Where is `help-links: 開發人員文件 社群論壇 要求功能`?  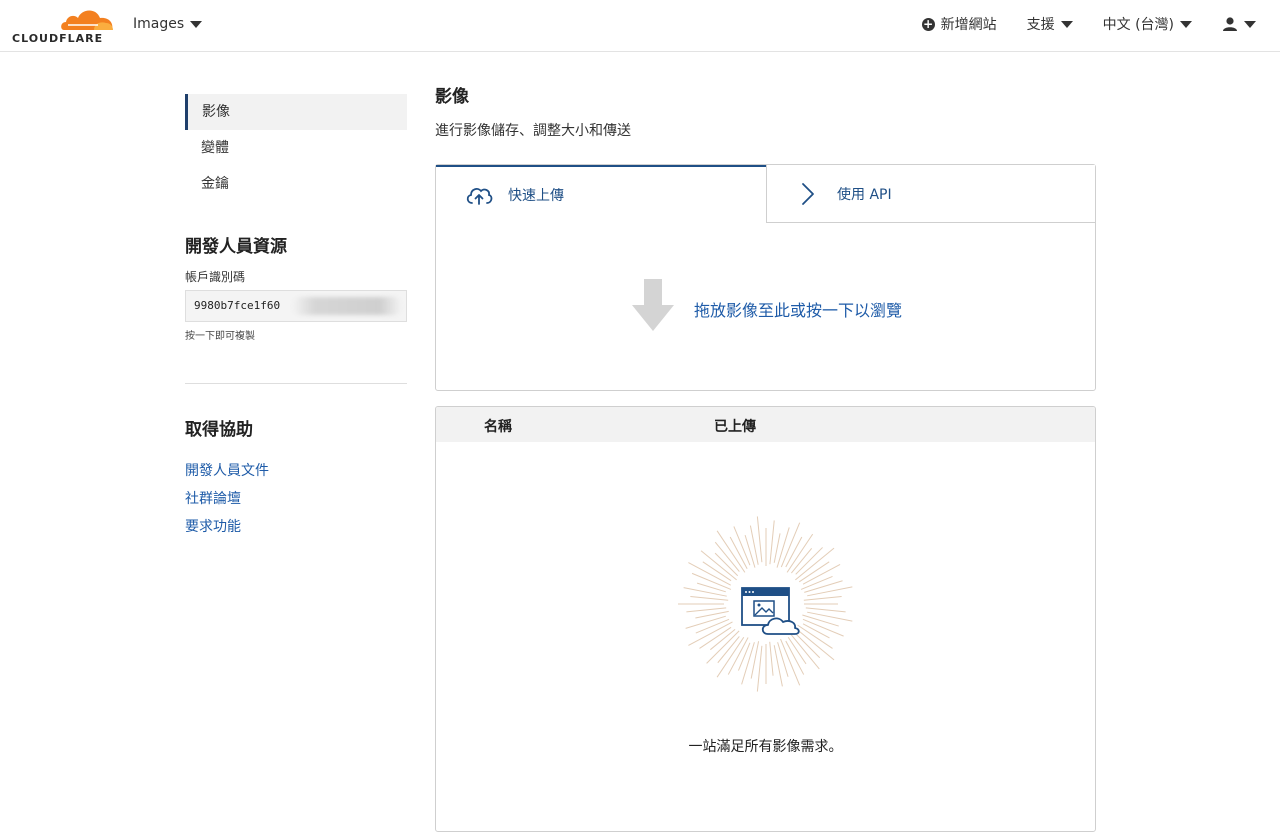
help-links: 開發人員文件 社群論壇 要求功能 is located at coordinates (227, 499).